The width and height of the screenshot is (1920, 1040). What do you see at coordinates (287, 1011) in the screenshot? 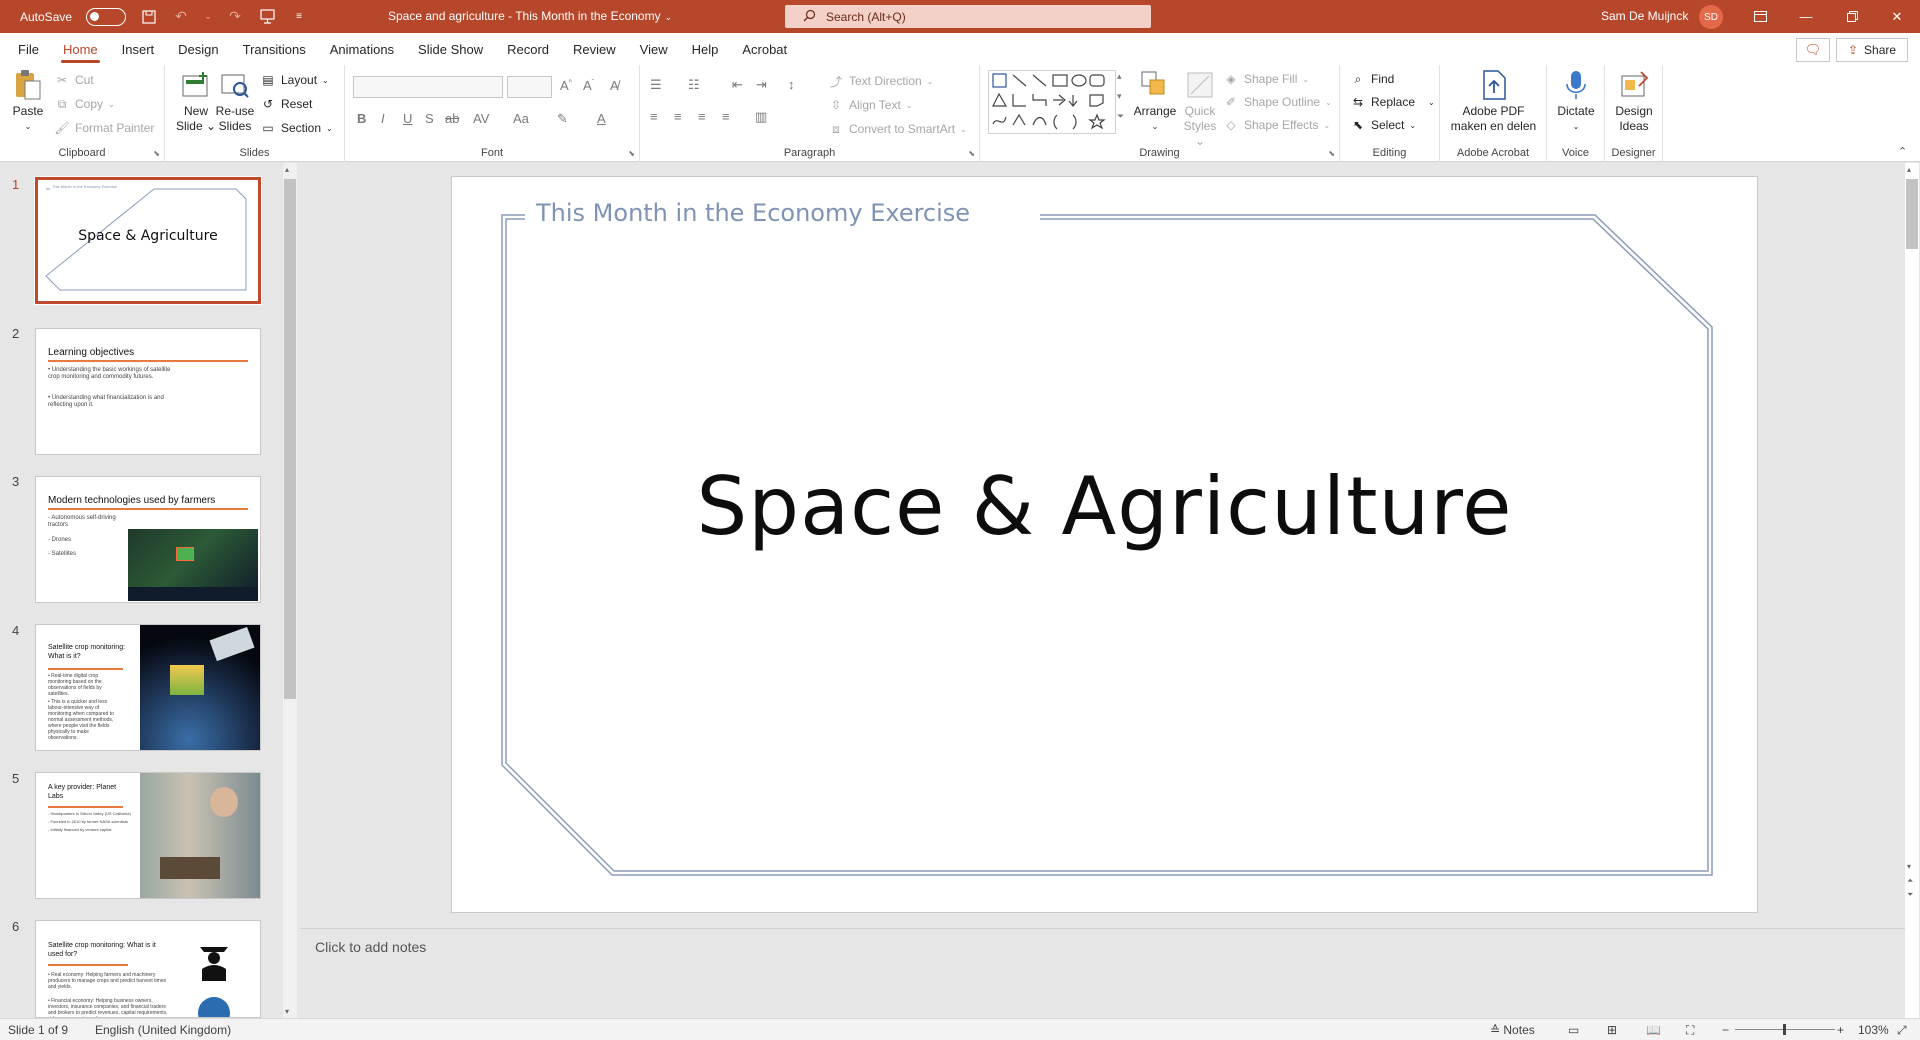
I see `scroll-down-icon: ▾` at bounding box center [287, 1011].